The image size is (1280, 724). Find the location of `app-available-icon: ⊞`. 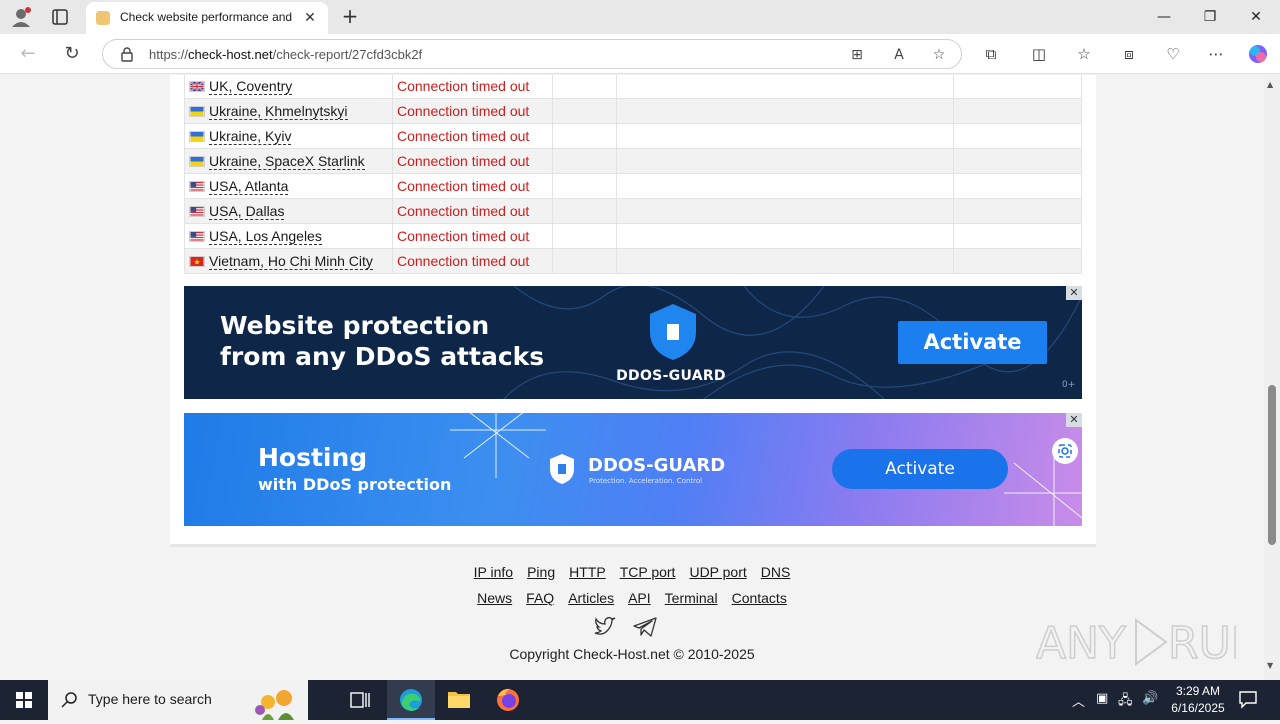

app-available-icon: ⊞ is located at coordinates (857, 55).